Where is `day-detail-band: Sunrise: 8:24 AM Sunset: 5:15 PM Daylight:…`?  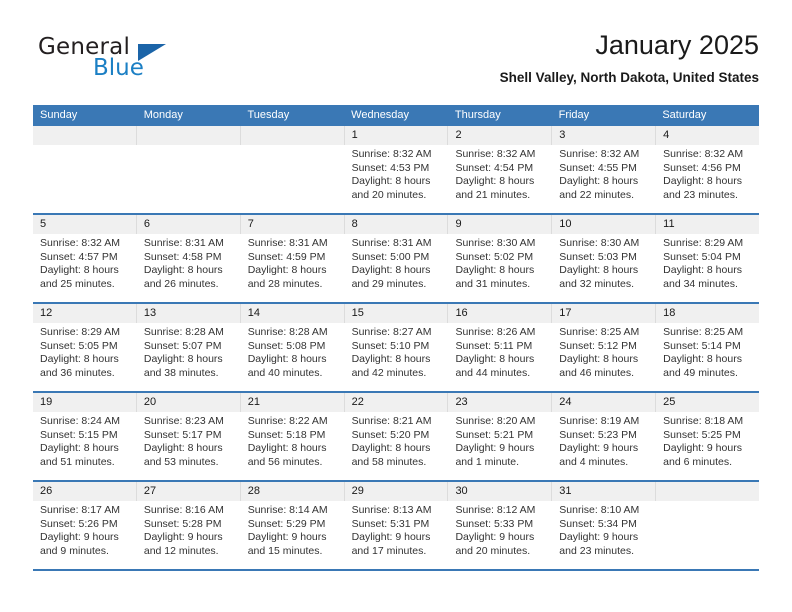 day-detail-band: Sunrise: 8:24 AM Sunset: 5:15 PM Daylight:… is located at coordinates (396, 446).